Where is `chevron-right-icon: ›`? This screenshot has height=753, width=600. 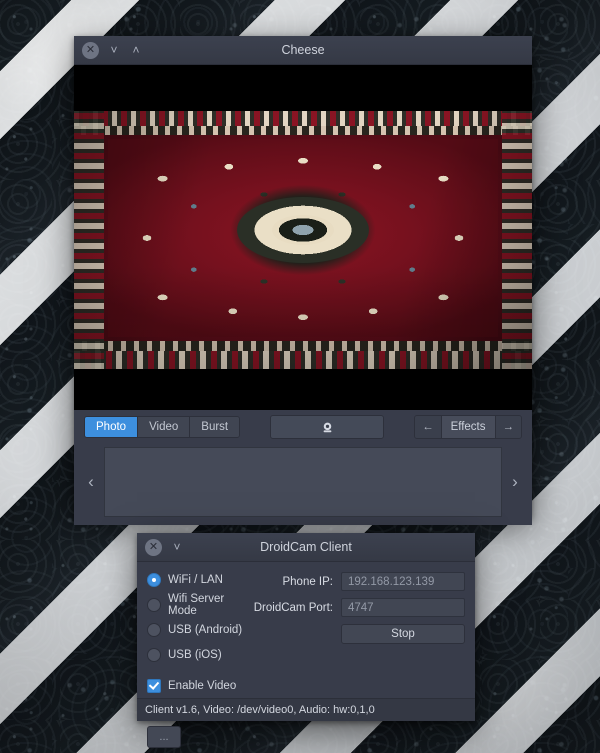
chevron-right-icon: › is located at coordinates (515, 482).